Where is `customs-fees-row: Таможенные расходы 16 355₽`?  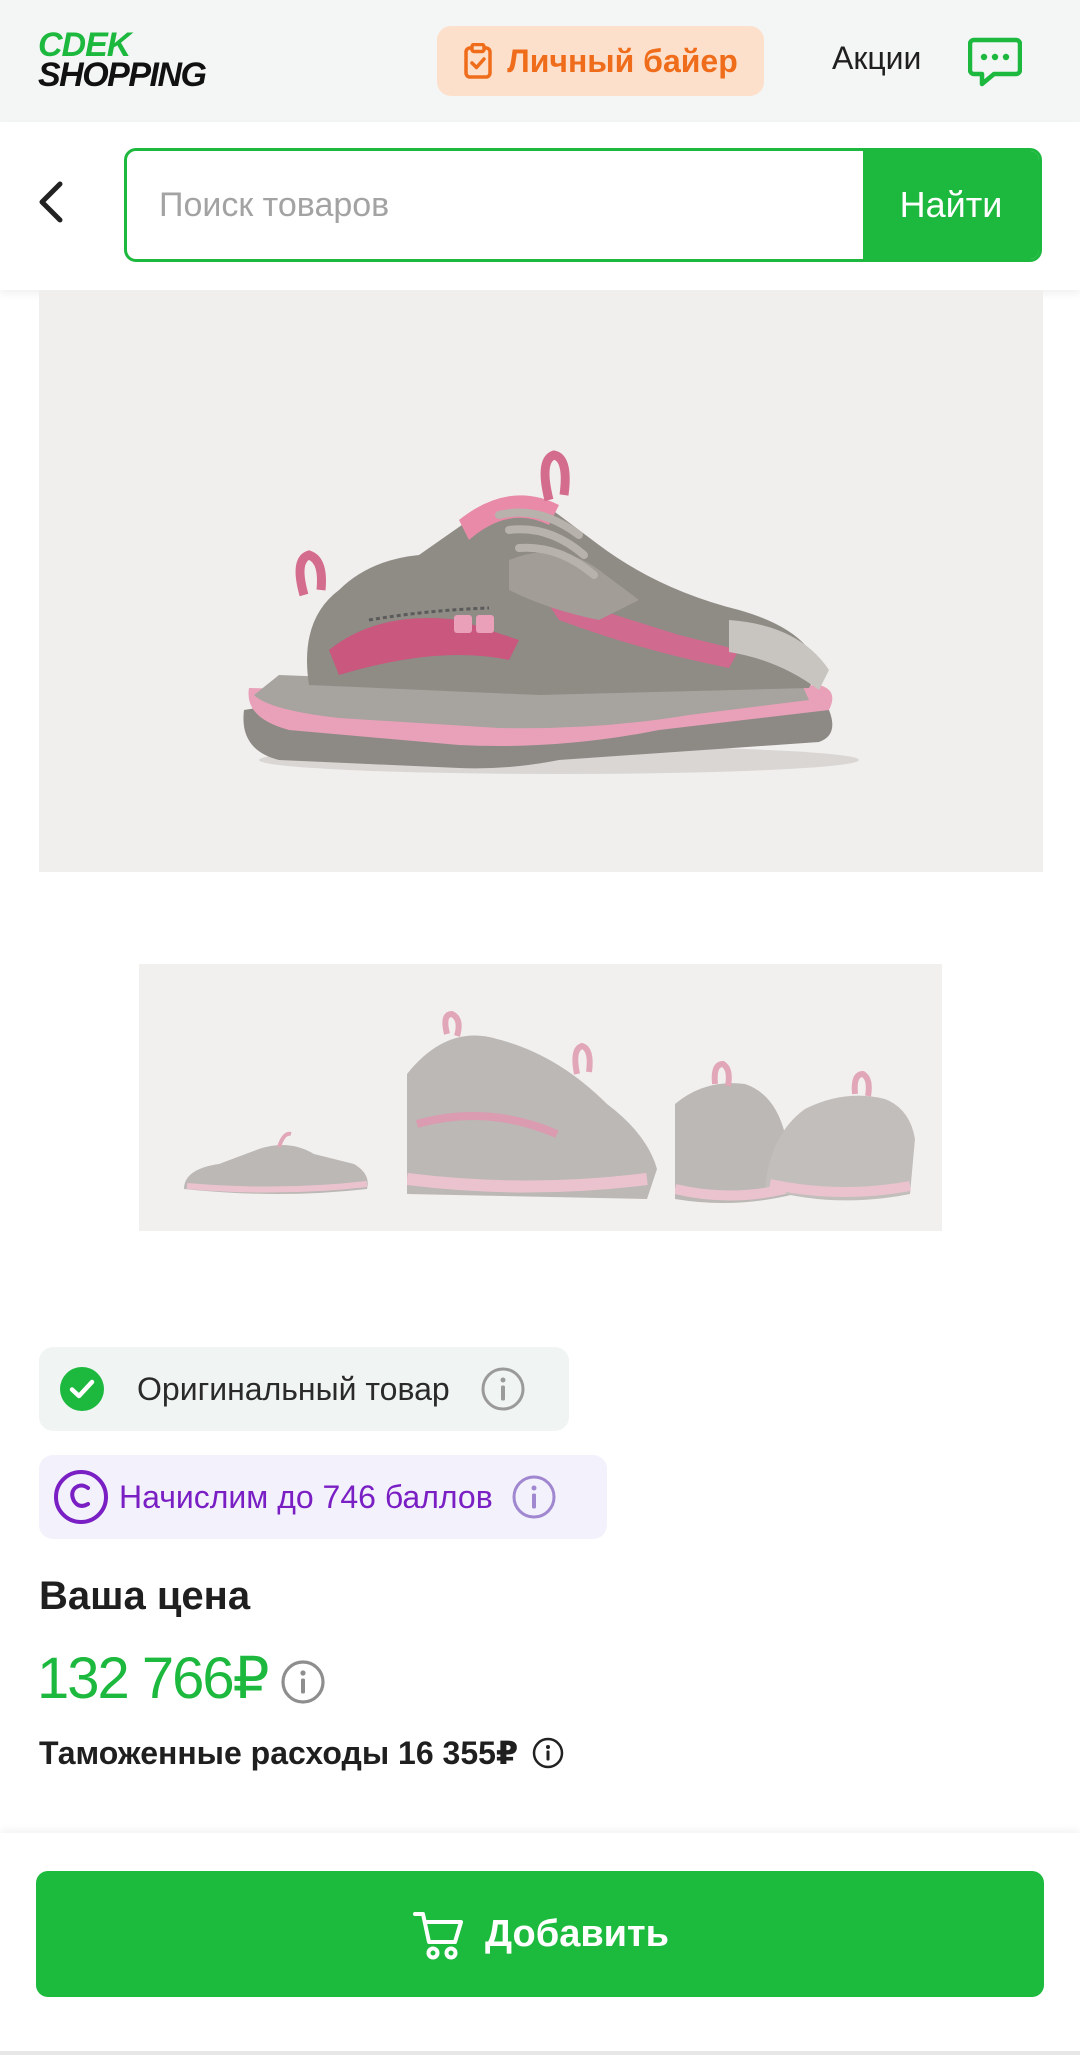
customs-fees-row: Таможенные расходы 16 355₽ is located at coordinates (301, 1753).